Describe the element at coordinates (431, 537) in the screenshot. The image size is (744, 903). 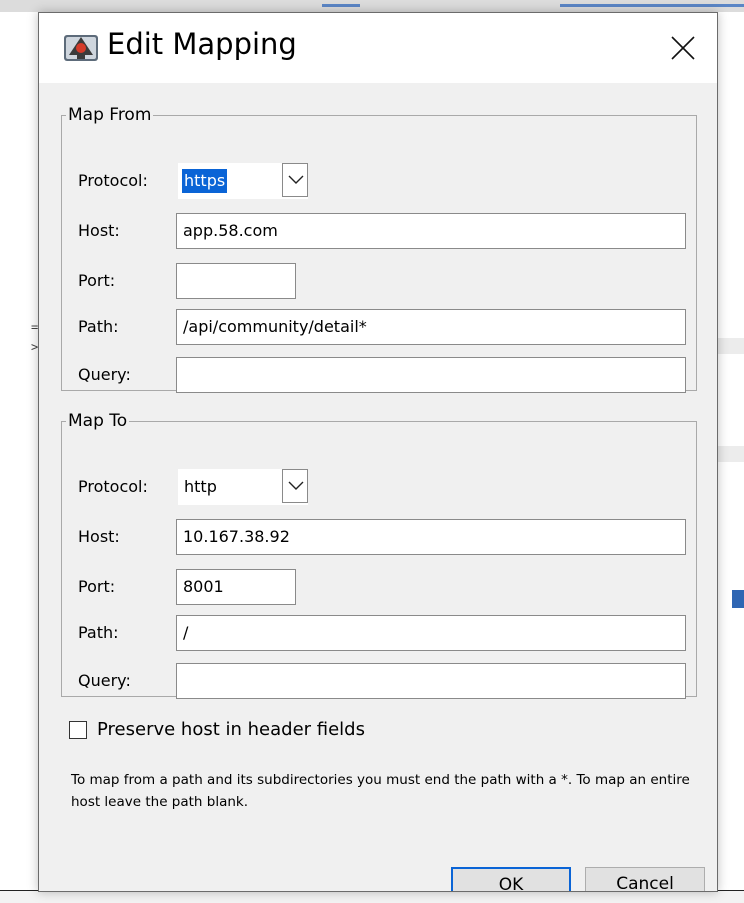
I see `to-host-field: 10.167.38.92` at that location.